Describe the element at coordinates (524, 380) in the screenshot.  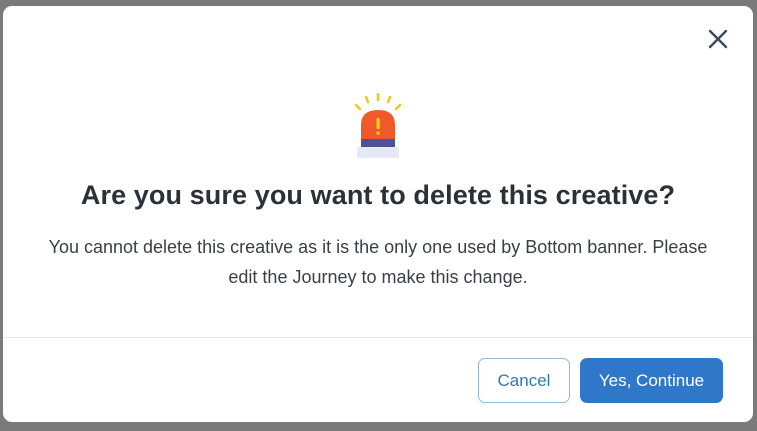
I see `cancel-button: Cancel` at that location.